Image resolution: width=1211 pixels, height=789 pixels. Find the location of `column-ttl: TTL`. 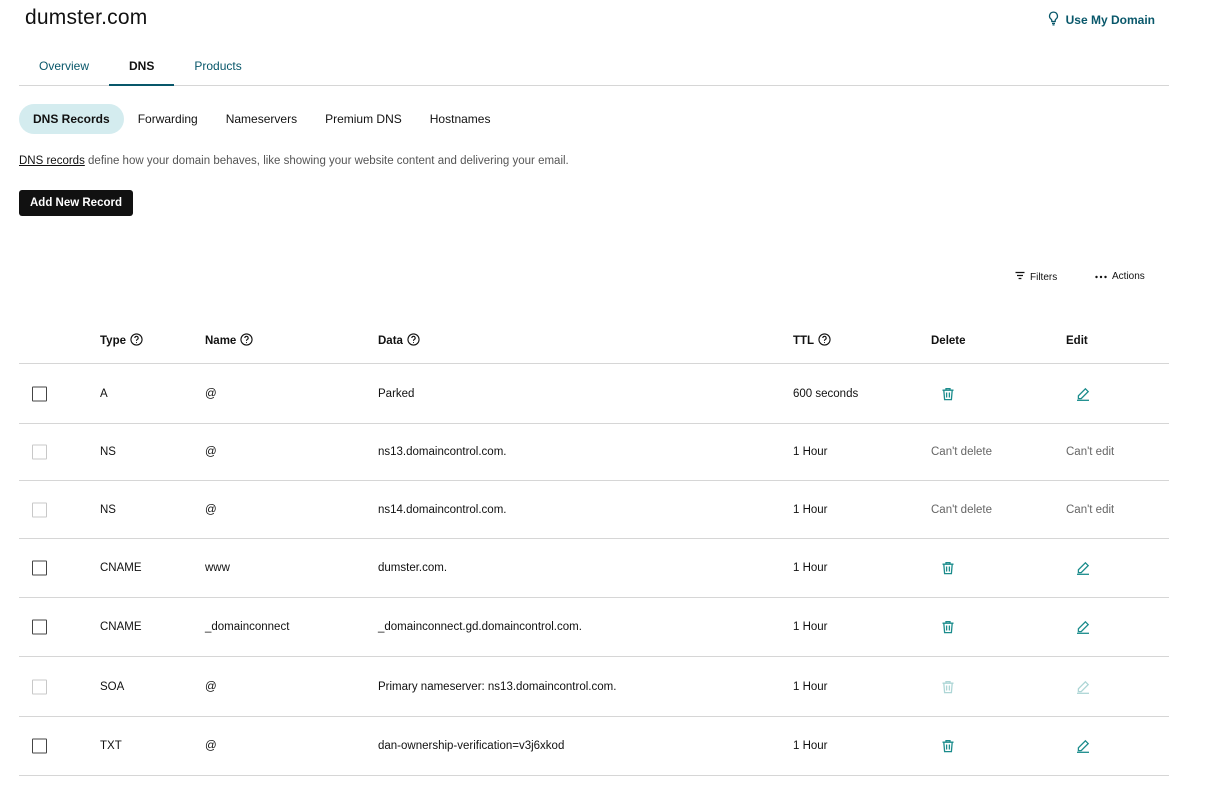

column-ttl: TTL is located at coordinates (812, 340).